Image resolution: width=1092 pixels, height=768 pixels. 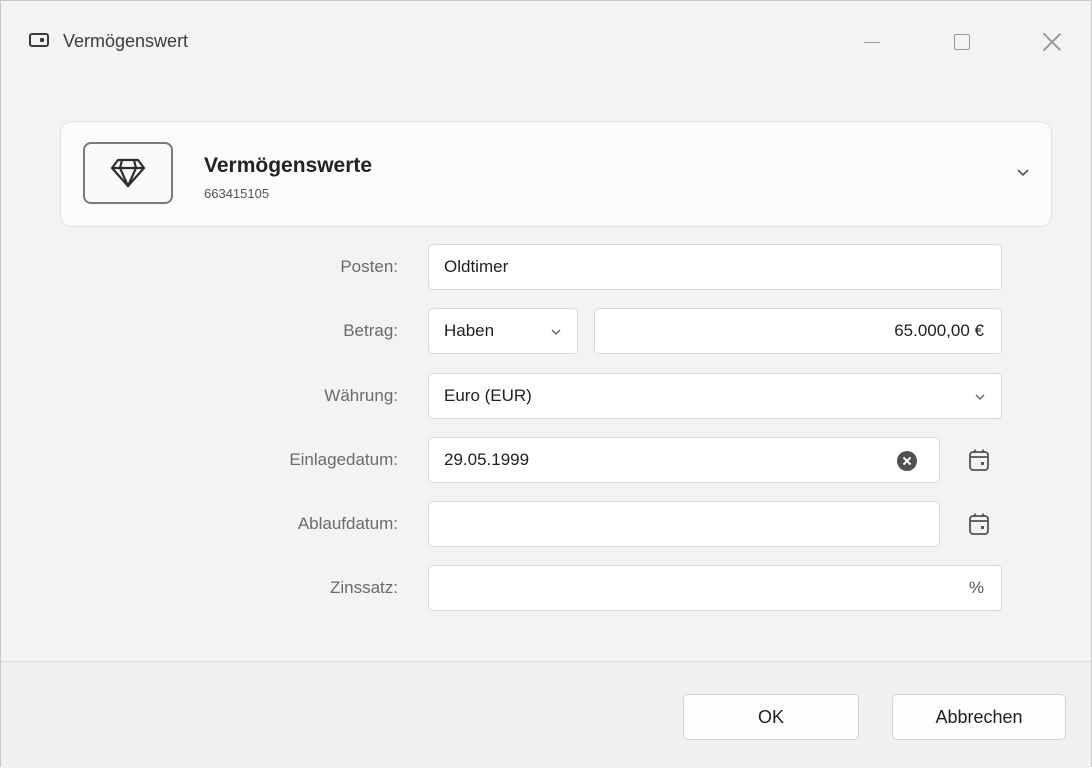 I want to click on einlagedatum-label: Einlagedatum:, so click(x=343, y=459).